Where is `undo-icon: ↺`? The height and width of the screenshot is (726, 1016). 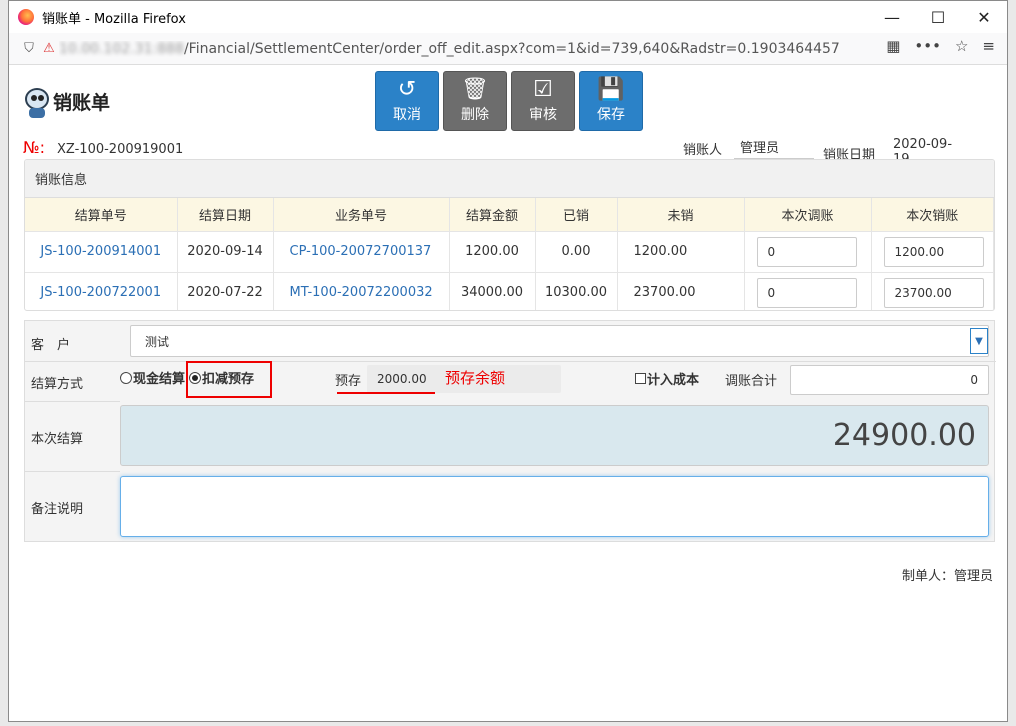 undo-icon: ↺ is located at coordinates (407, 89).